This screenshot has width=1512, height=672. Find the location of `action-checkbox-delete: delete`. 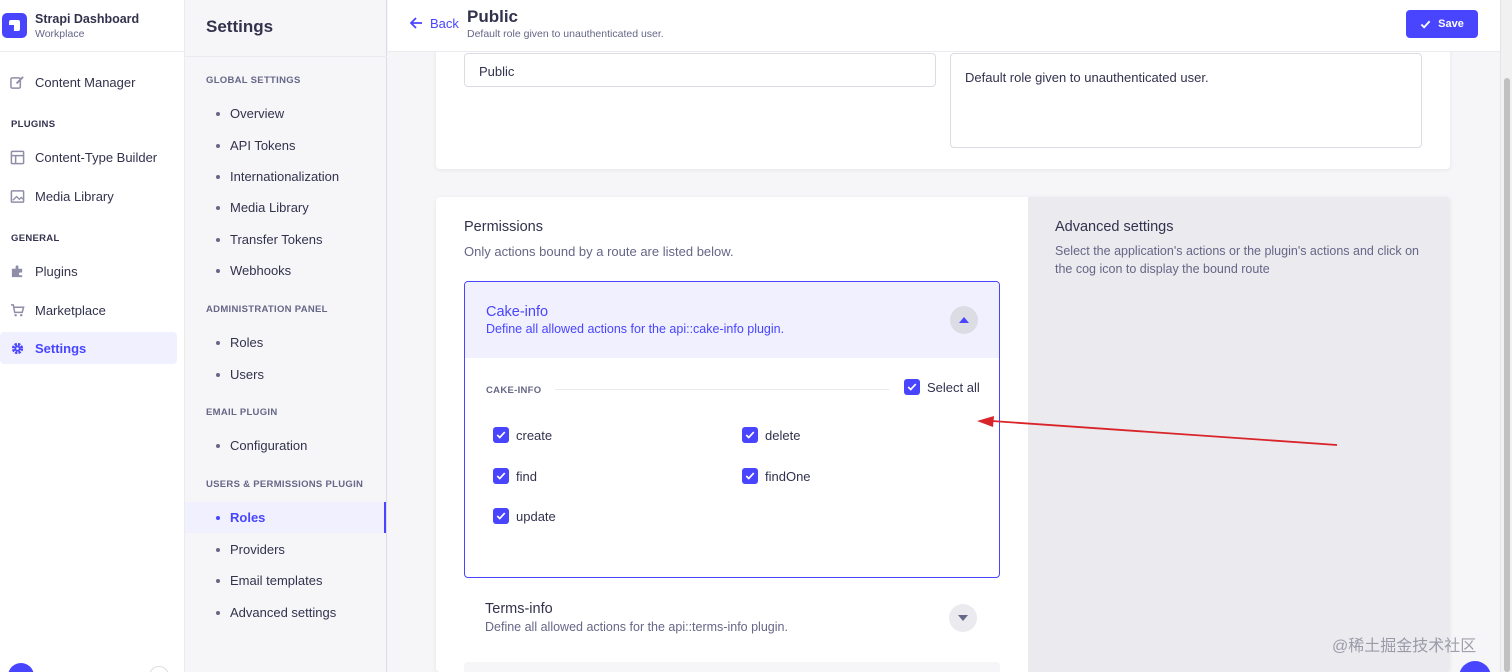

action-checkbox-delete: delete is located at coordinates (771, 435).